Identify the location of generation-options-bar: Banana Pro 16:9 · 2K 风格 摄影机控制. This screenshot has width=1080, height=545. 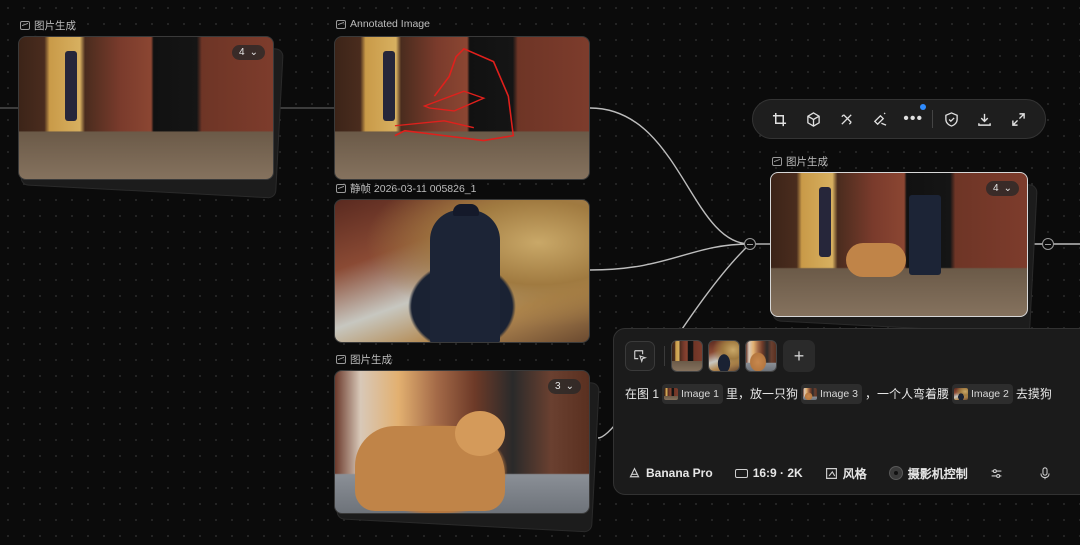
(854, 473).